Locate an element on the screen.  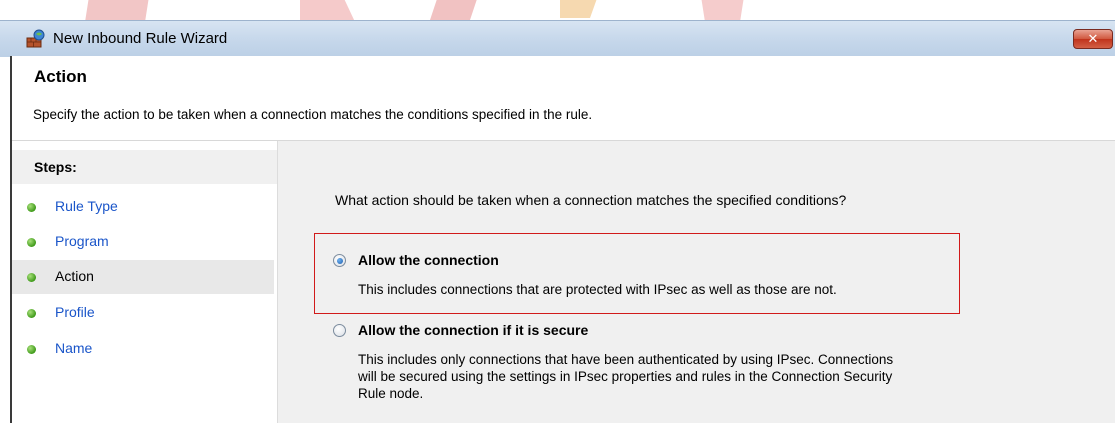
allow-secure-label: Allow the connection if it is secure is located at coordinates (473, 330).